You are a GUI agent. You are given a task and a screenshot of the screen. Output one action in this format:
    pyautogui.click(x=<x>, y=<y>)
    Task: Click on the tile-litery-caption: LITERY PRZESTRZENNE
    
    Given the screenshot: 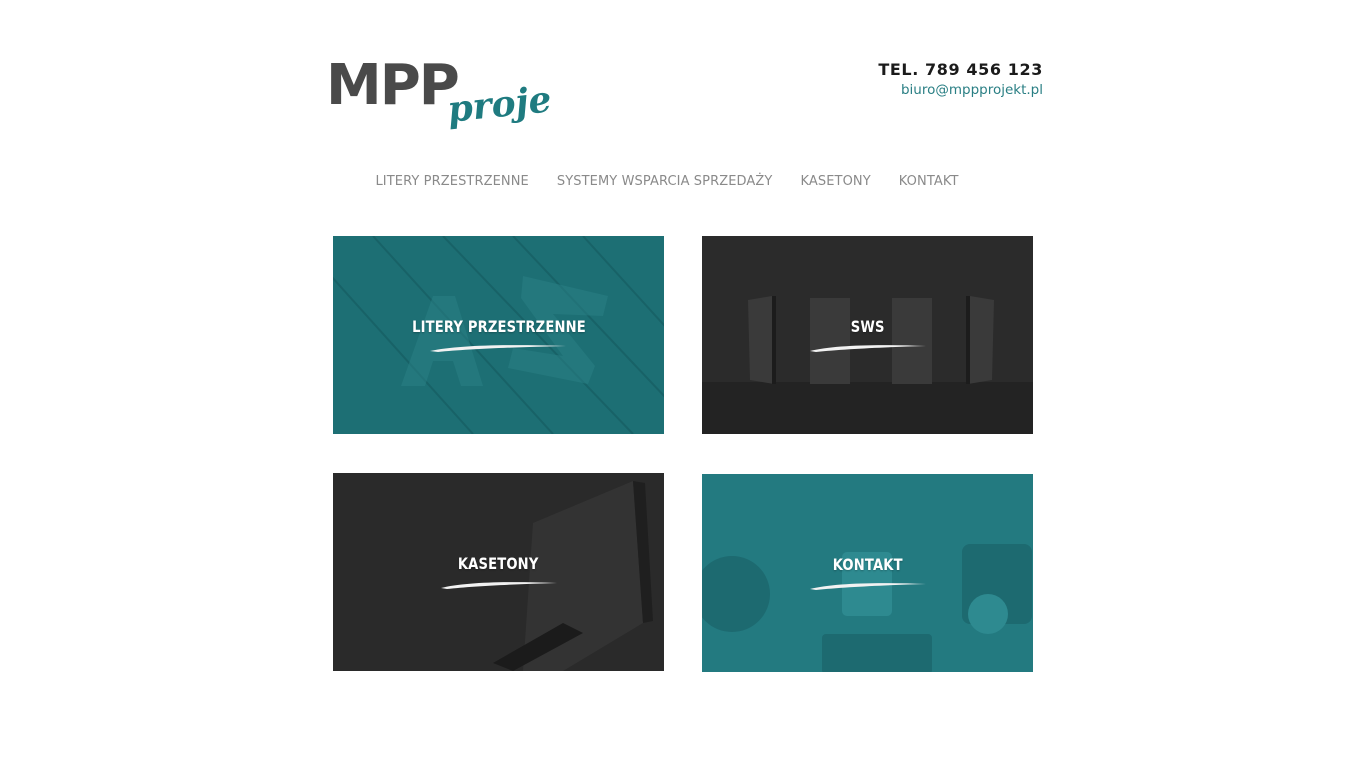 What is the action you would take?
    pyautogui.click(x=499, y=335)
    